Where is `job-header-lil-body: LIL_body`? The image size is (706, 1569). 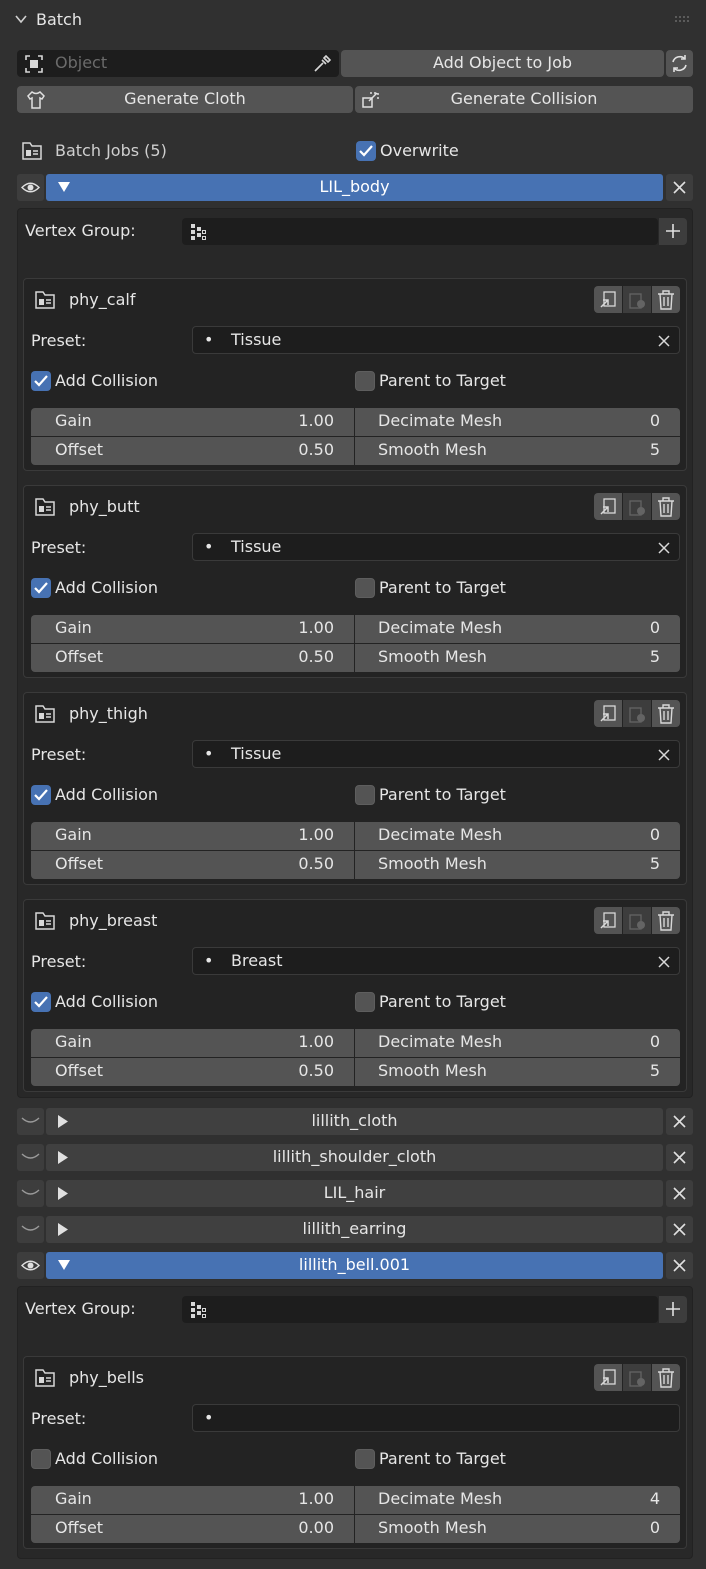
job-header-lil-body: LIL_body is located at coordinates (354, 187).